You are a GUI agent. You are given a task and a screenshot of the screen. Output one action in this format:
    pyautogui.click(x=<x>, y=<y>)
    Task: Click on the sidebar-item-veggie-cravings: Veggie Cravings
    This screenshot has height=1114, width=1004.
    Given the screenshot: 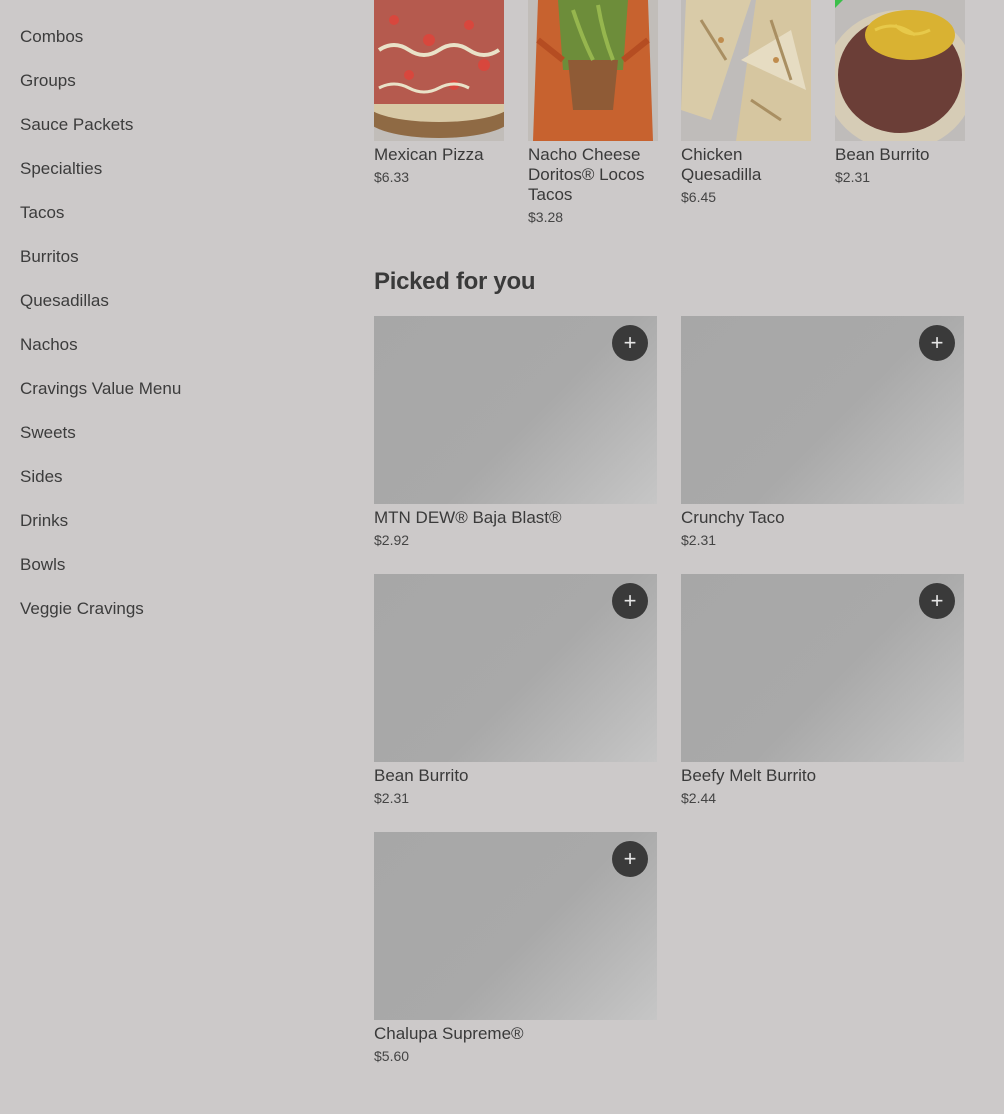 What is the action you would take?
    pyautogui.click(x=180, y=609)
    